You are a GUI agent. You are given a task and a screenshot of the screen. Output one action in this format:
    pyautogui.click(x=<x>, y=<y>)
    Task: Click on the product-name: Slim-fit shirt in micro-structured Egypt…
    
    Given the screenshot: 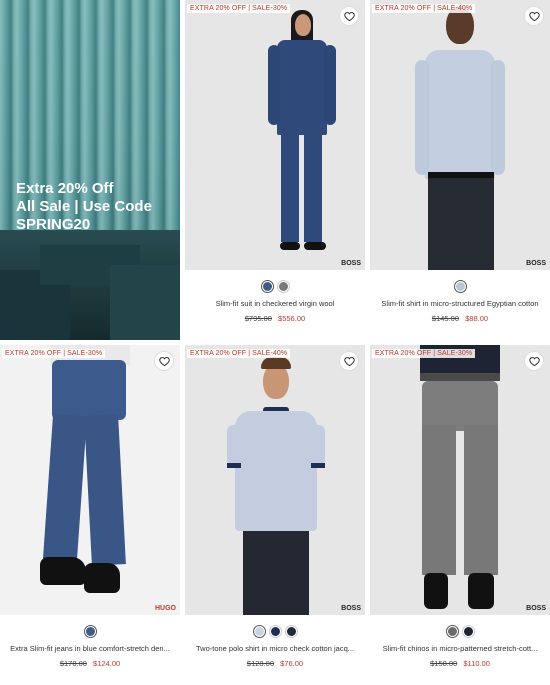 What is the action you would take?
    pyautogui.click(x=460, y=304)
    